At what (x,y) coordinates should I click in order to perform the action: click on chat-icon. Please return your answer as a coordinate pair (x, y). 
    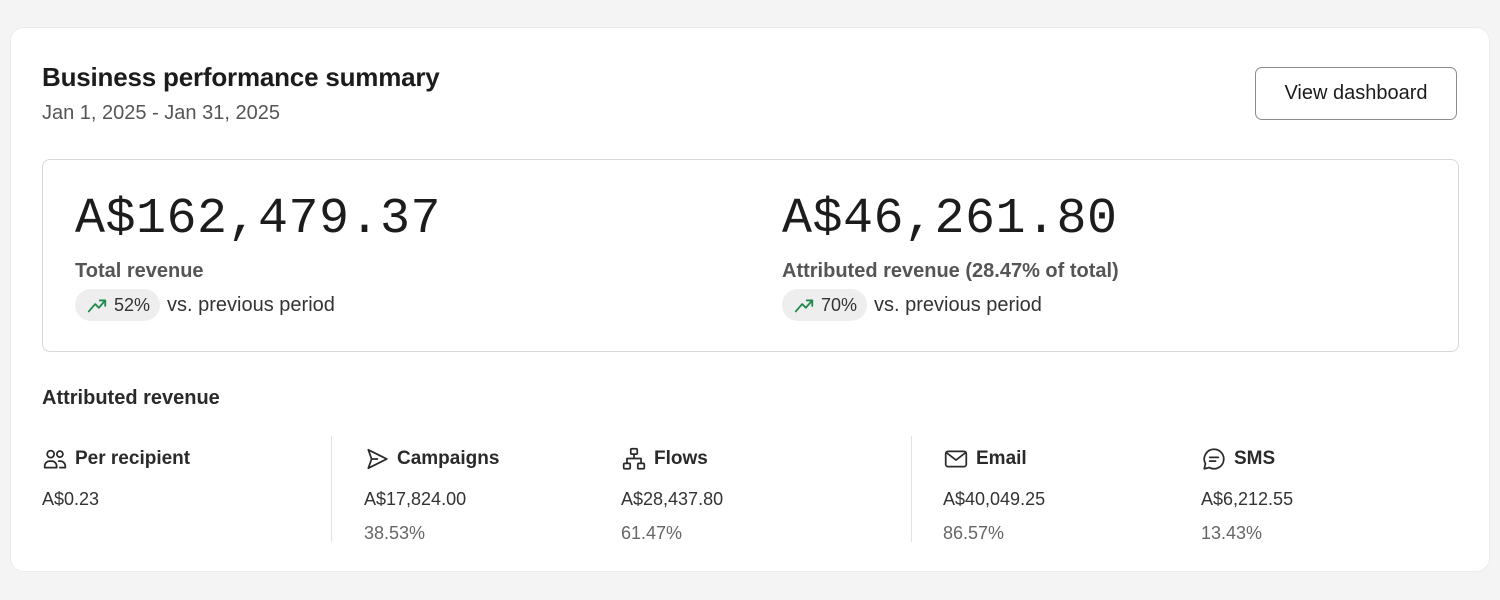
    Looking at the image, I should click on (1214, 459).